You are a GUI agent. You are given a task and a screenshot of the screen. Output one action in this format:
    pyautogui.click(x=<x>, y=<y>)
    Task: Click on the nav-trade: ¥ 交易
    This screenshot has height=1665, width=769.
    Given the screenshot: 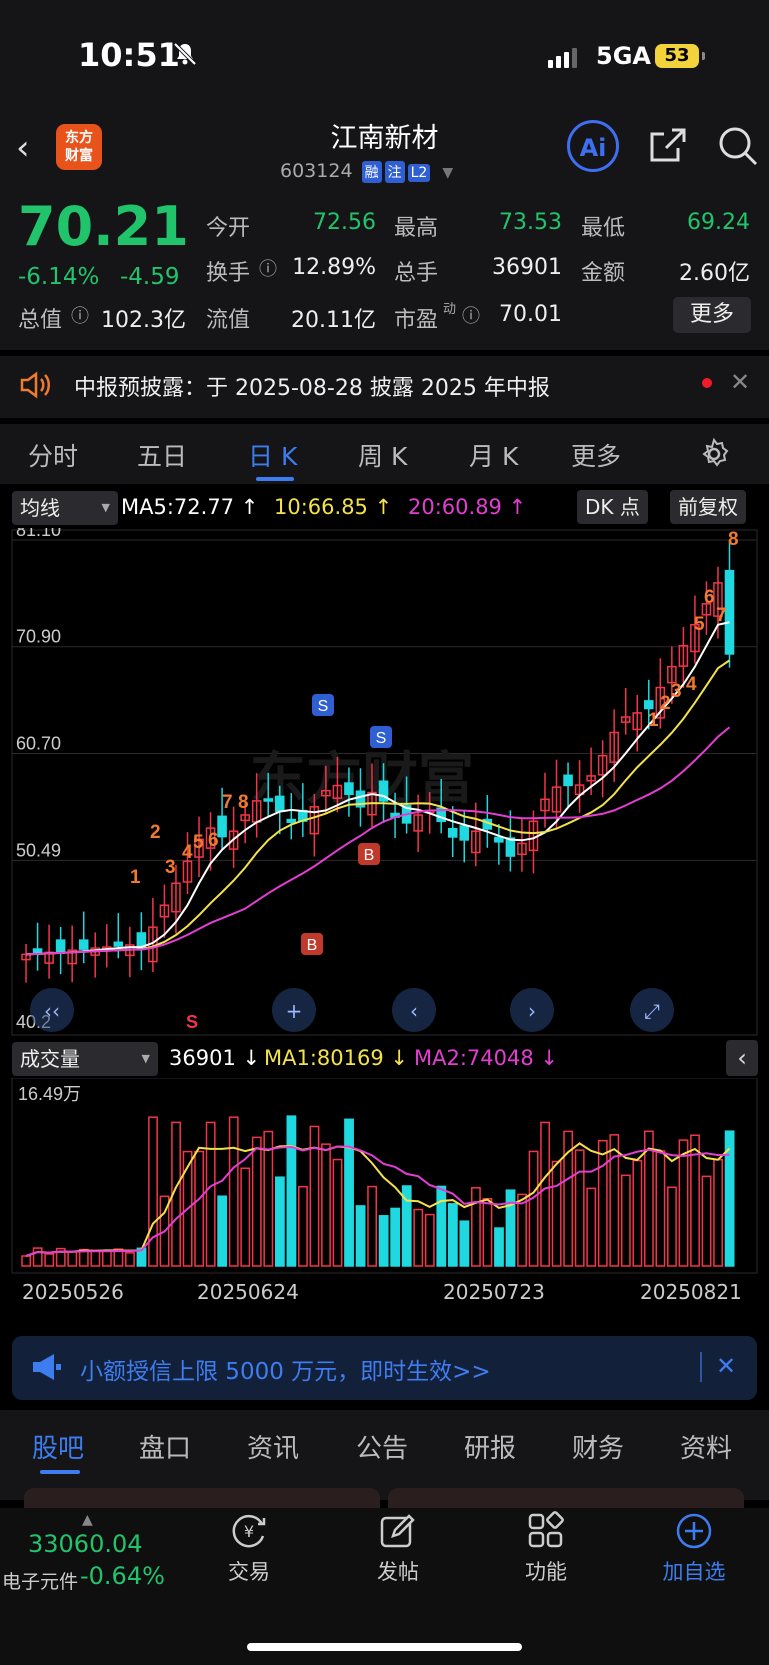 What is the action you would take?
    pyautogui.click(x=249, y=1548)
    